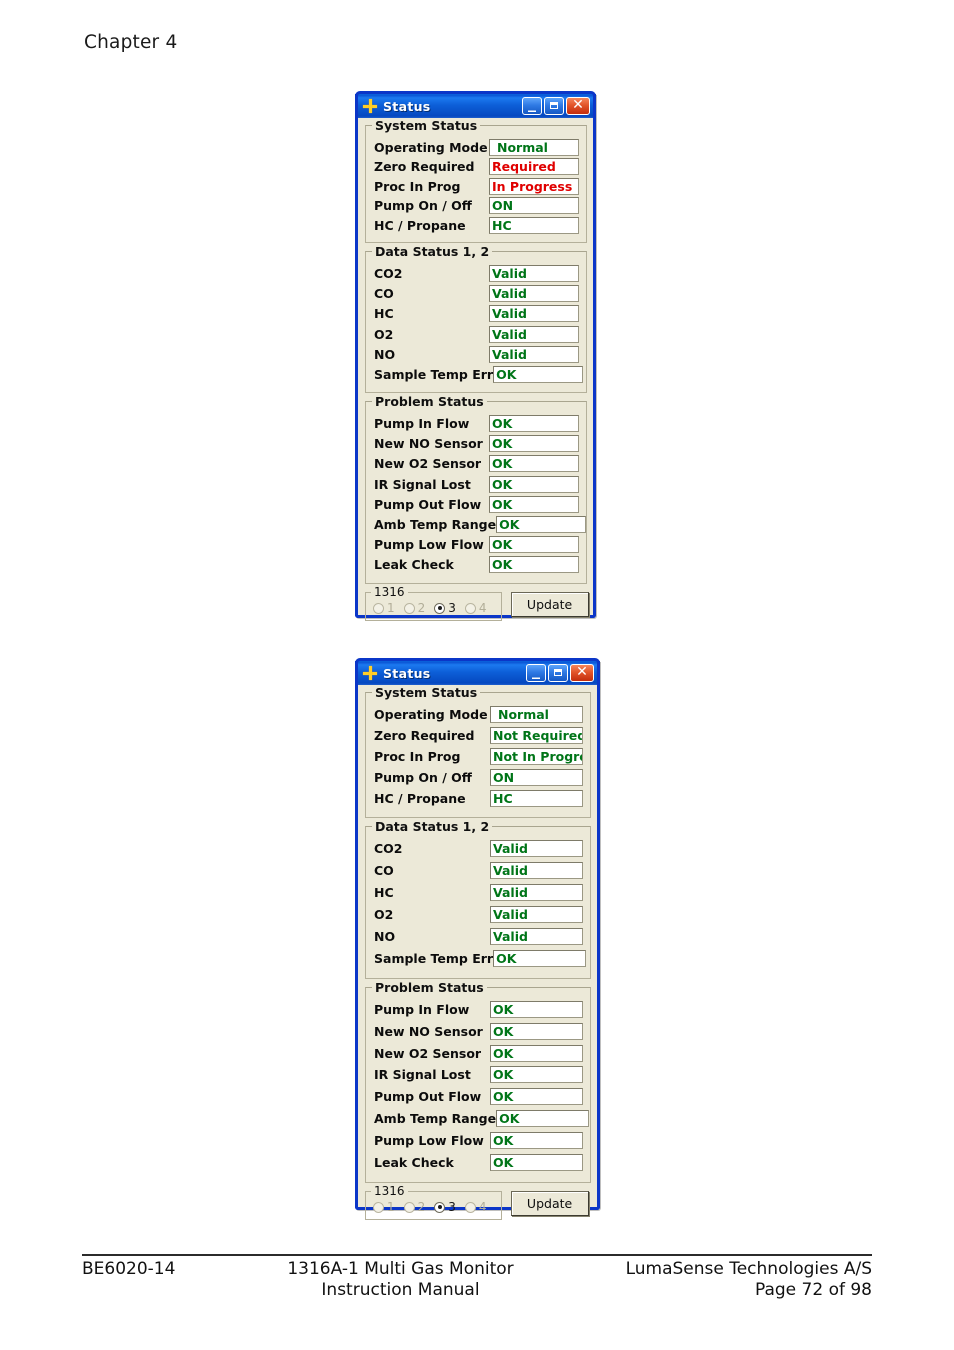 This screenshot has height=1350, width=954. What do you see at coordinates (429, 402) in the screenshot?
I see `problem-status-legend: Problem Status` at bounding box center [429, 402].